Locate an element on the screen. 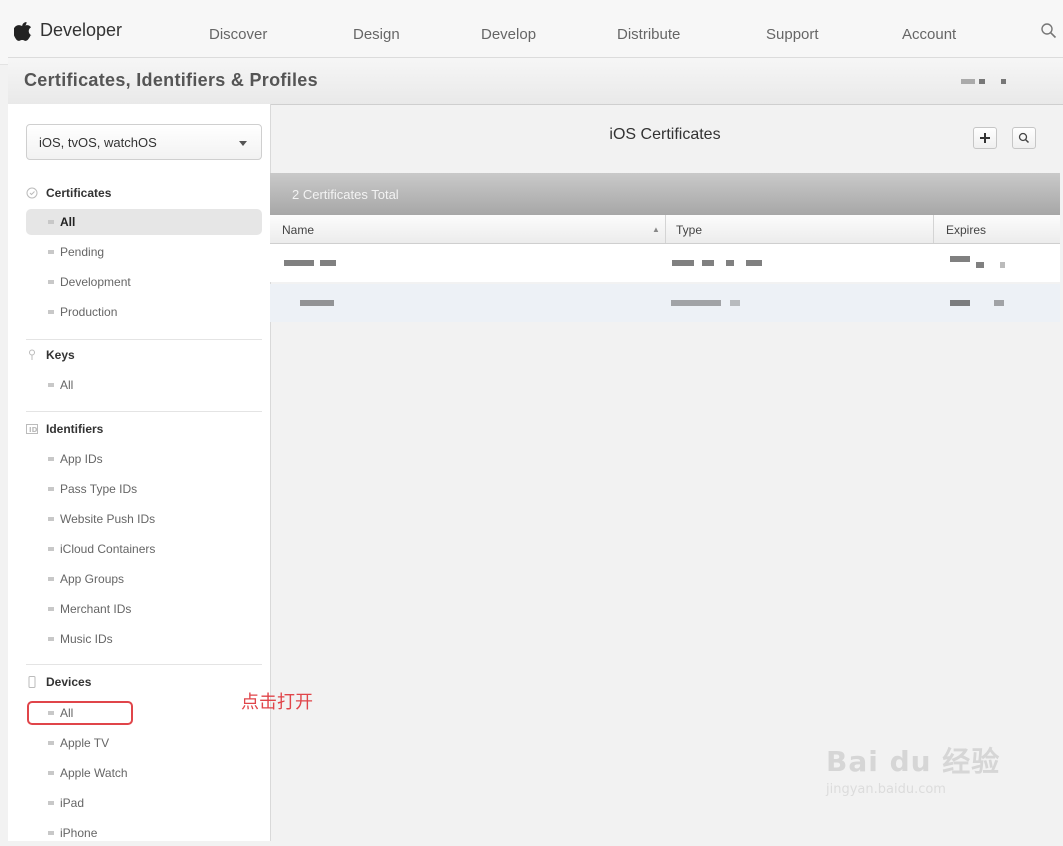 This screenshot has width=1063, height=846. sidebar-item-ipad: iPad is located at coordinates (150, 803).